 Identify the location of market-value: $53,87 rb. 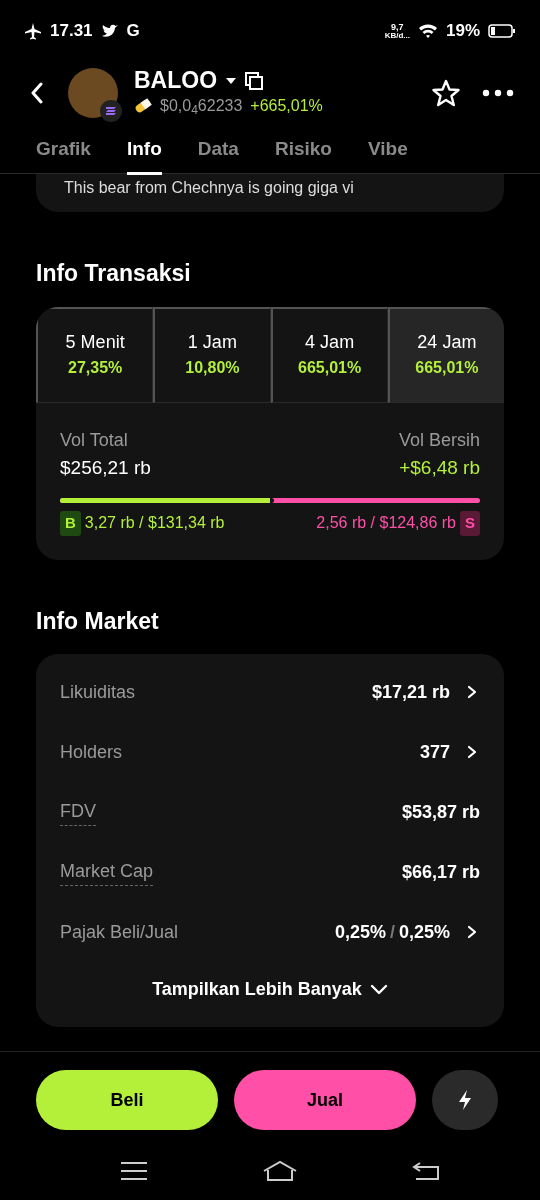
(440, 812).